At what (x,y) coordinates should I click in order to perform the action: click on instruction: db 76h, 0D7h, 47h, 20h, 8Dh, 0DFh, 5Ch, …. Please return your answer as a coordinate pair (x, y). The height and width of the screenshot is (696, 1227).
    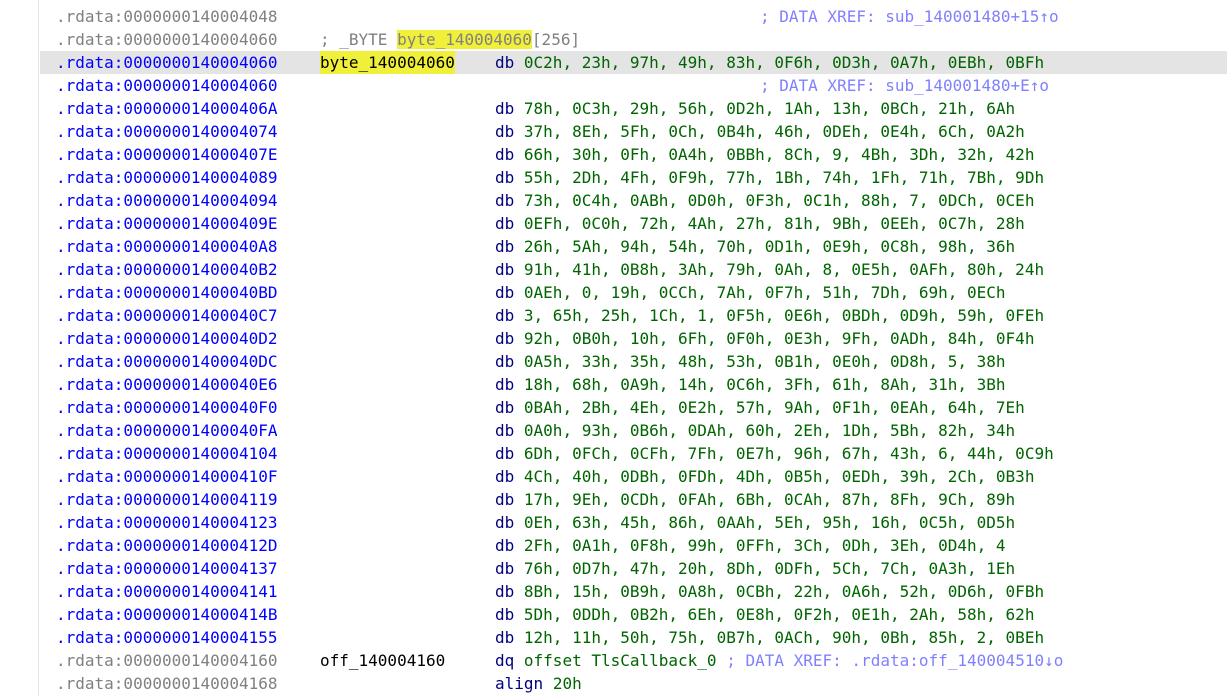
    Looking at the image, I should click on (755, 568).